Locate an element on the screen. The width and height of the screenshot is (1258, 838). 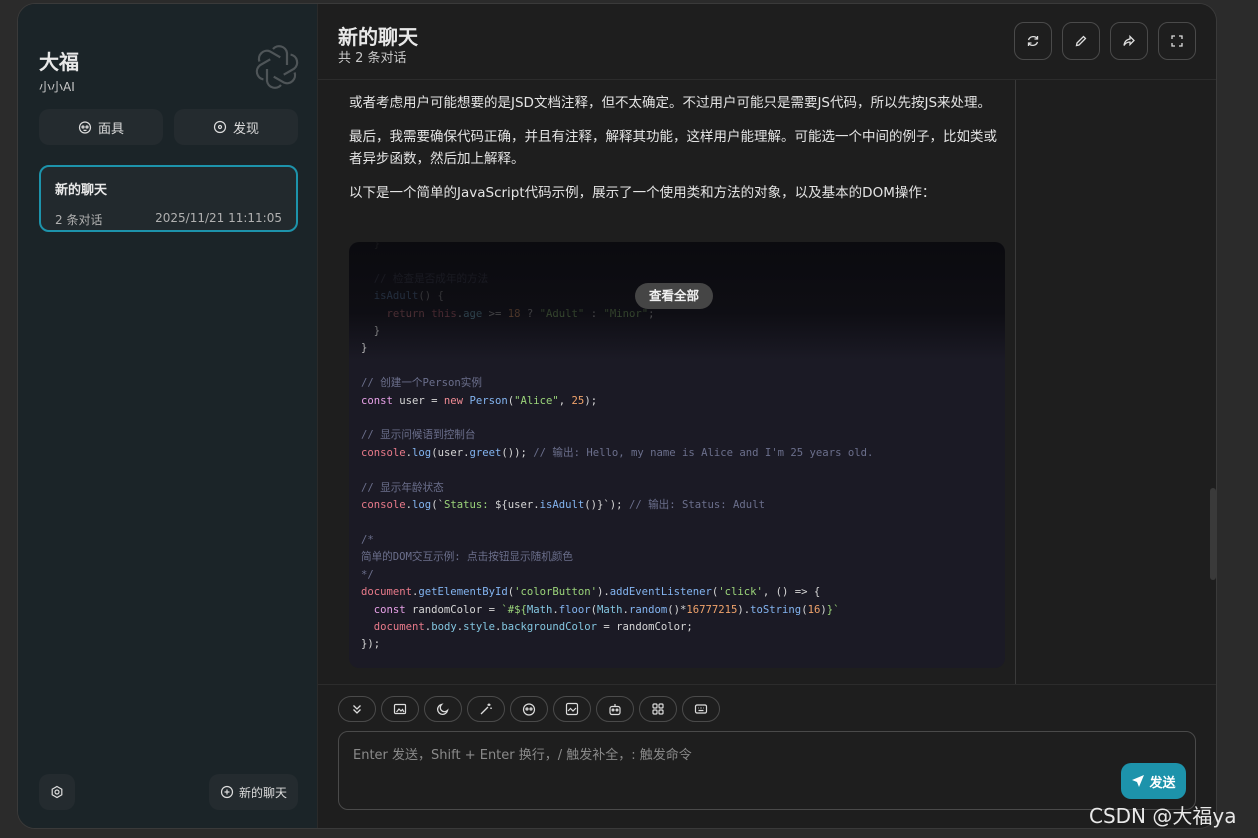
send-label: 发送 is located at coordinates (1162, 783).